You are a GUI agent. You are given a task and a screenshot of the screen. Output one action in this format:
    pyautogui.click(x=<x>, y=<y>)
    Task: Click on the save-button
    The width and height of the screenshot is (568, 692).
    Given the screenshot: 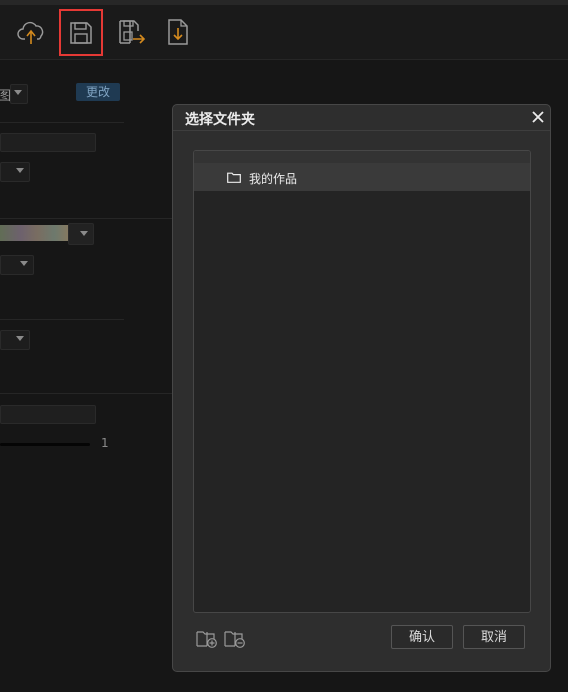 What is the action you would take?
    pyautogui.click(x=81, y=32)
    